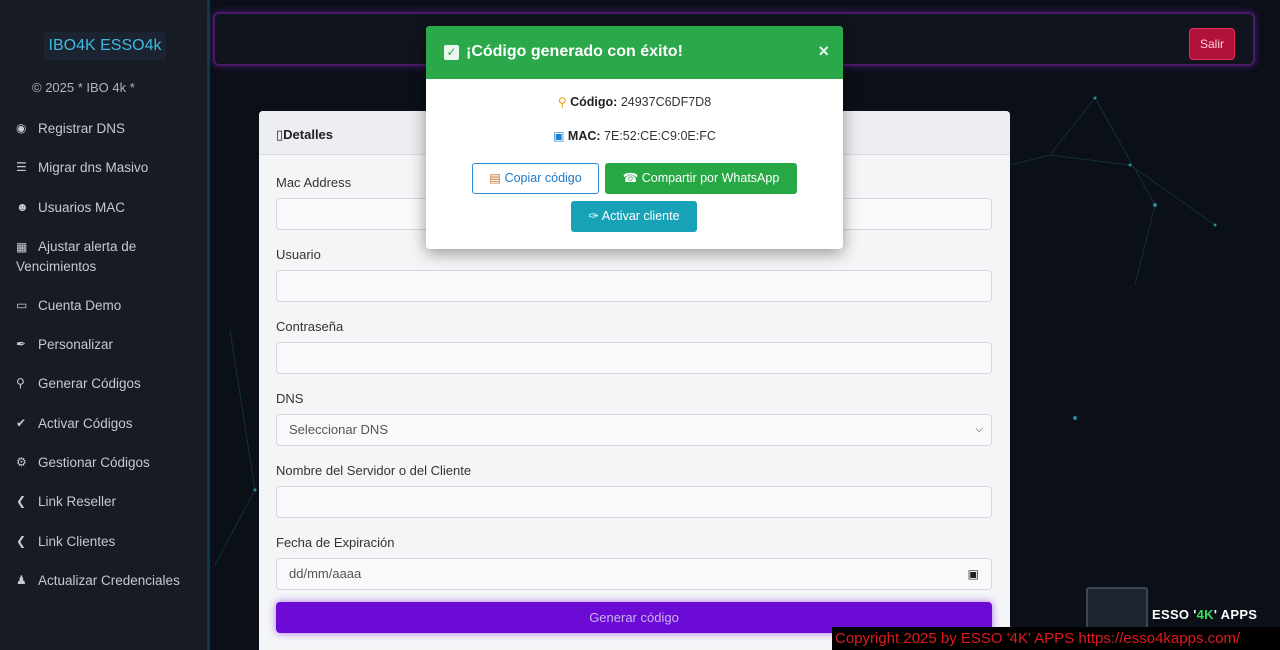 This screenshot has width=1280, height=650. Describe the element at coordinates (82, 128) in the screenshot. I see `sidebar-item-label: Registrar DNS` at that location.